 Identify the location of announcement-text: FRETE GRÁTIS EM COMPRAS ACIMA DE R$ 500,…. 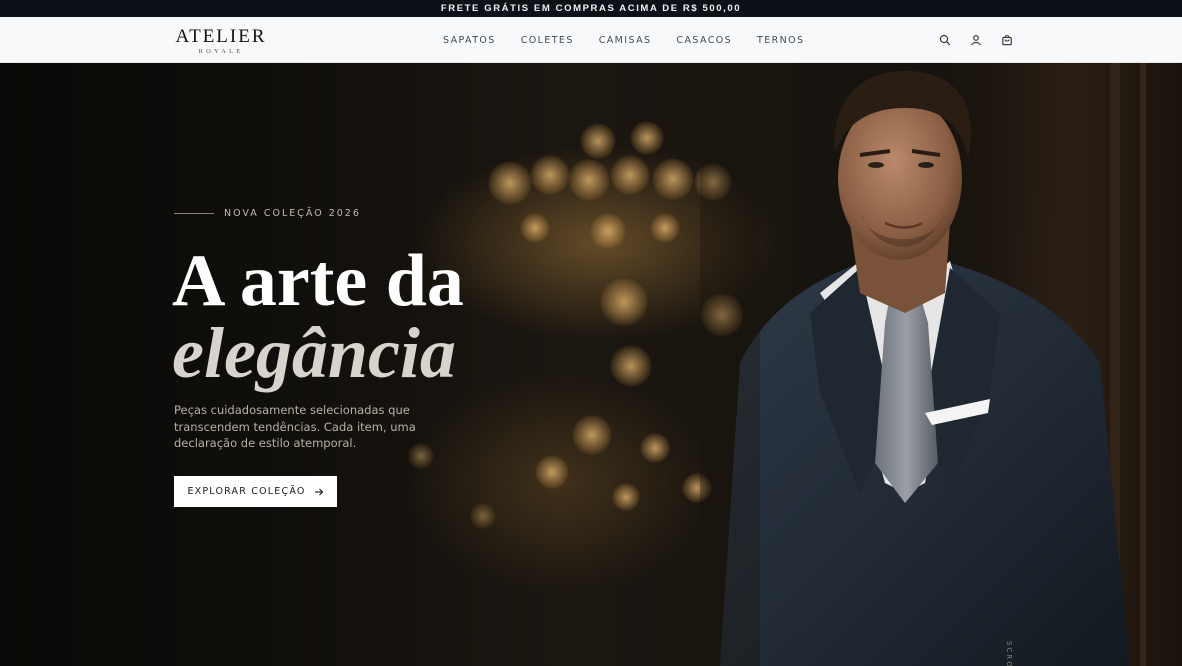
(591, 8).